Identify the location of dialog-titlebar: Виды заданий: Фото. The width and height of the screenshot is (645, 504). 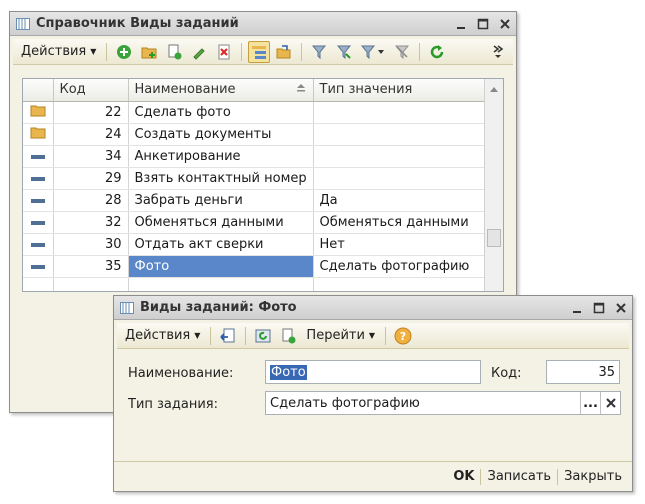
(373, 308).